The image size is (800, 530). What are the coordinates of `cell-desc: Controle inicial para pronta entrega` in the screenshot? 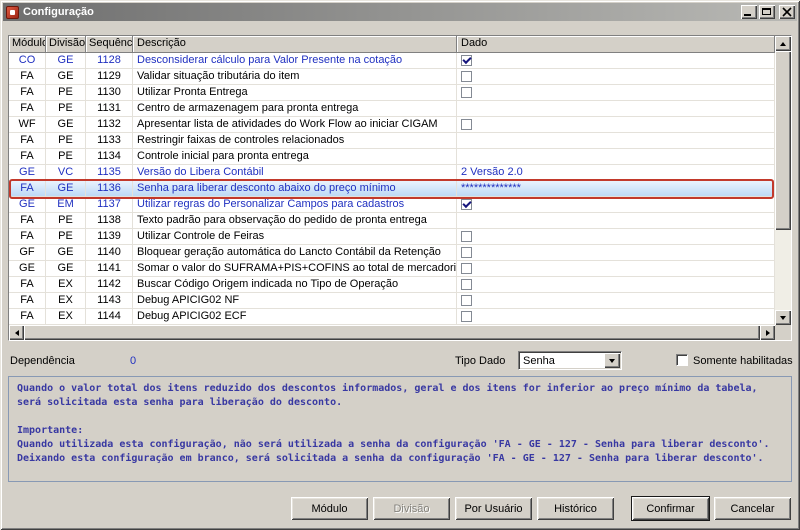 It's located at (295, 157).